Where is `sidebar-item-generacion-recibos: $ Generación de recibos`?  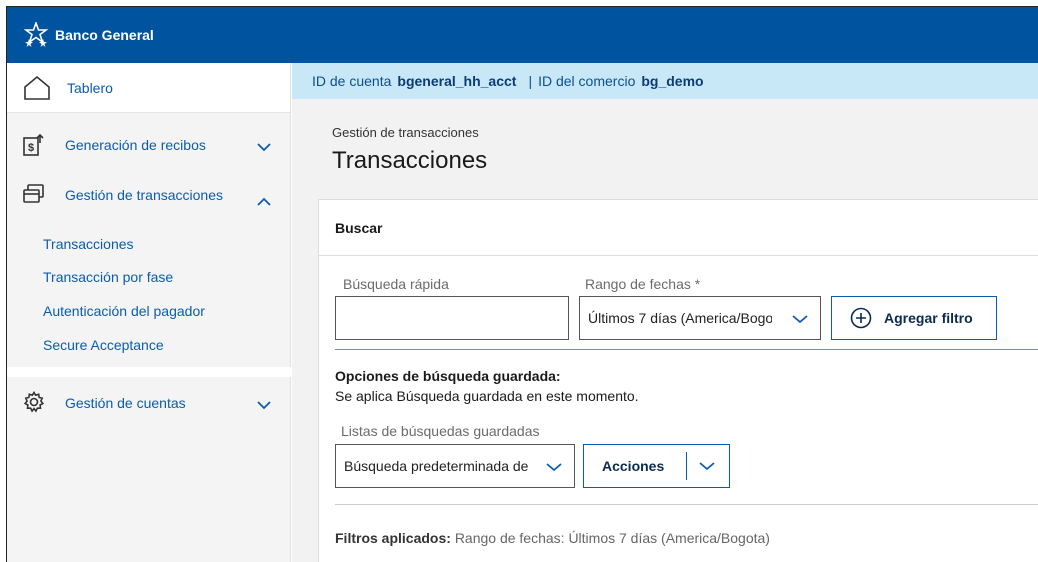
sidebar-item-generacion-recibos: $ Generación de recibos is located at coordinates (149, 146).